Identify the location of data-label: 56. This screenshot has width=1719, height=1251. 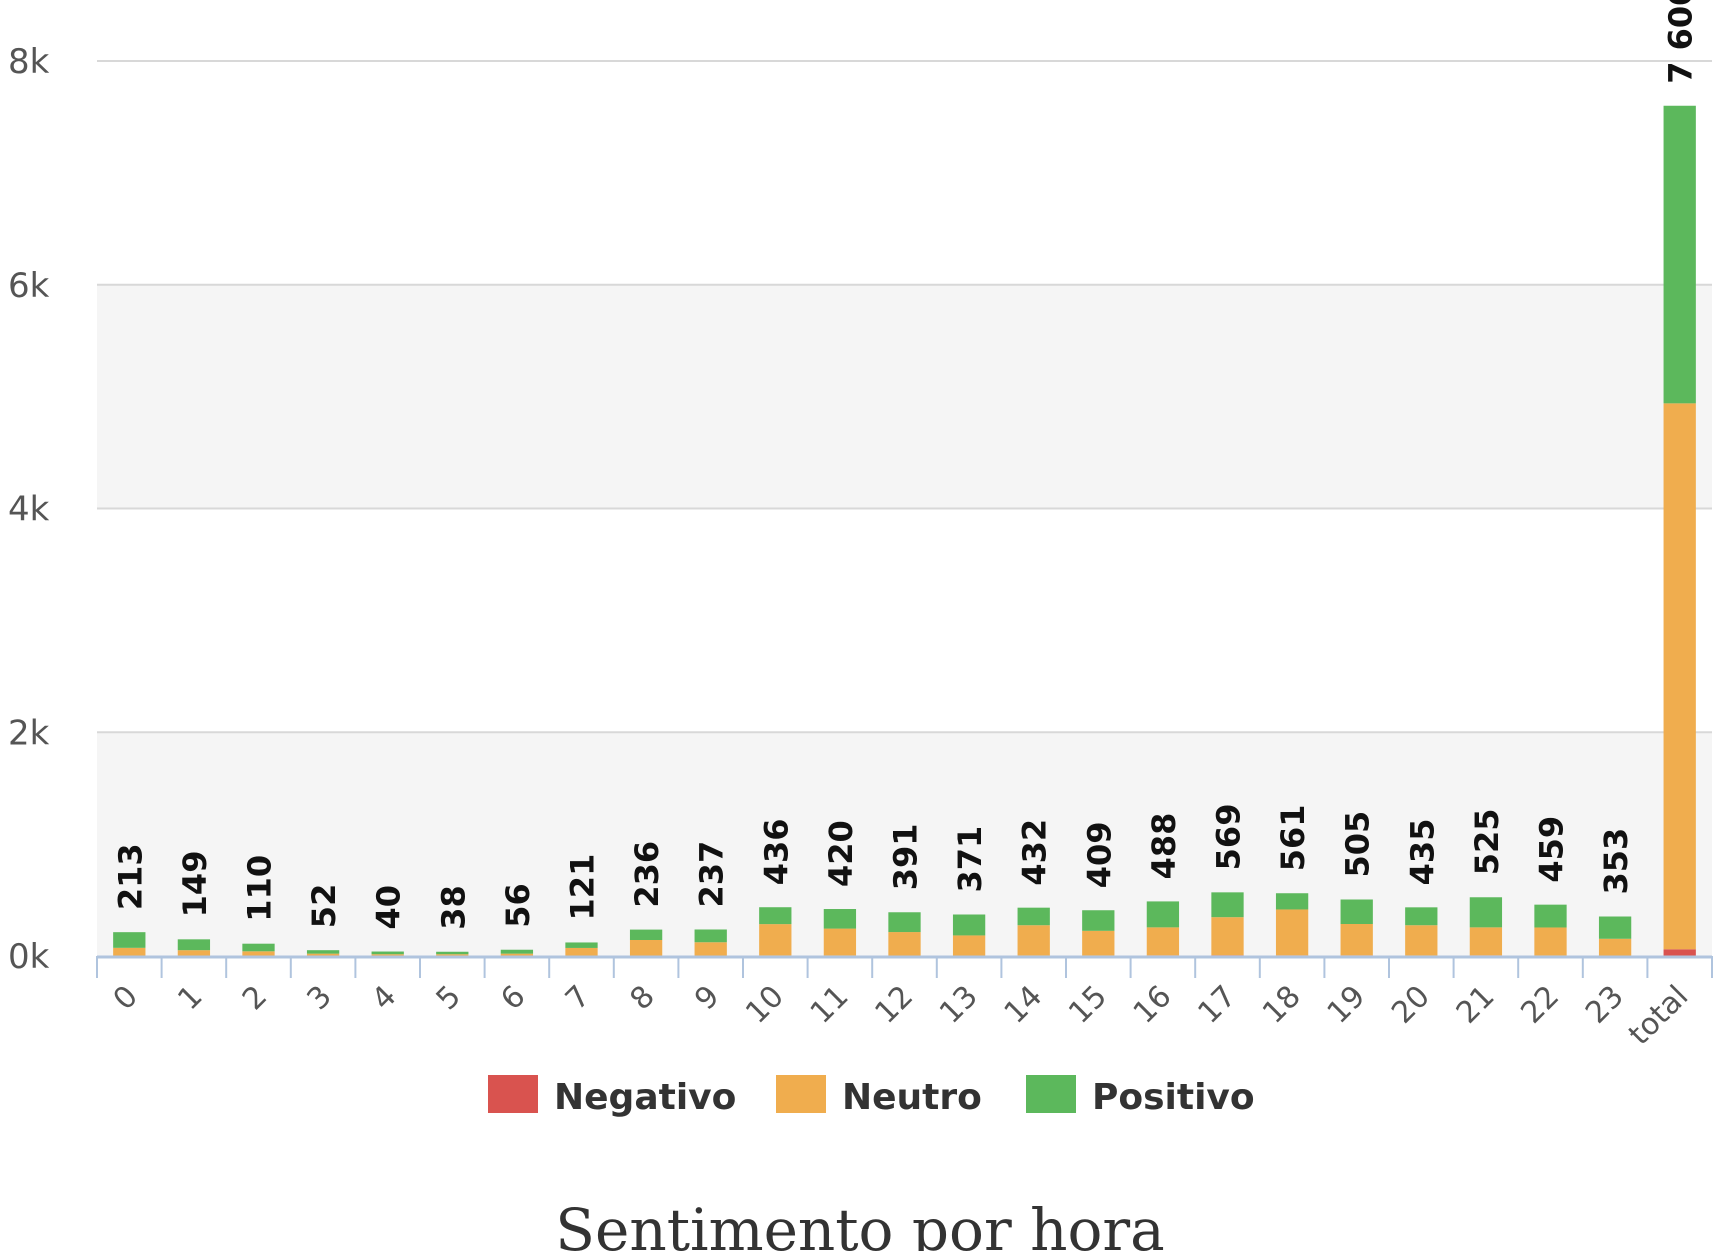
(518, 905).